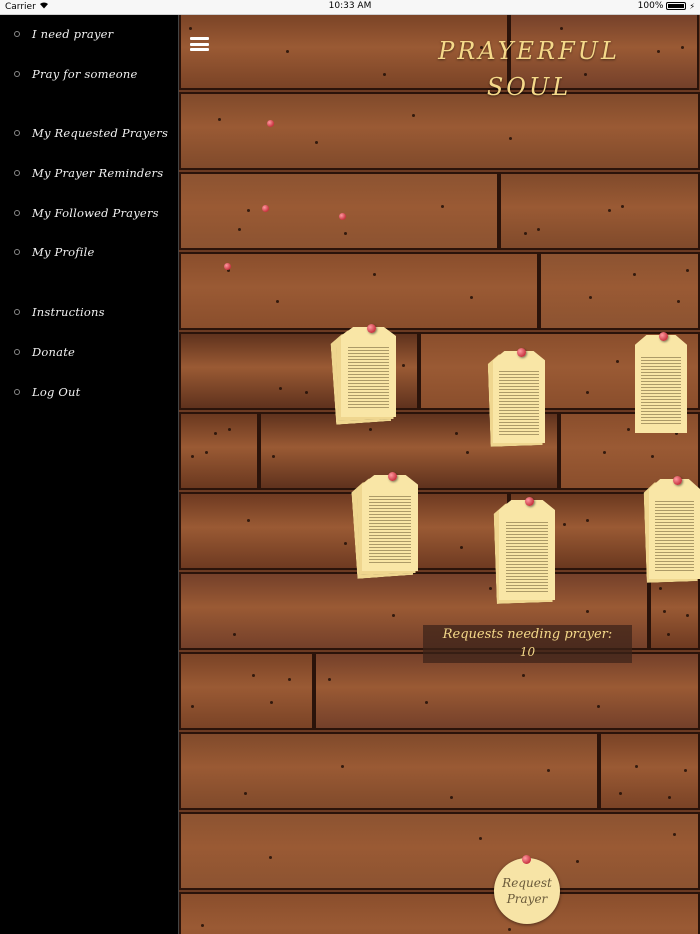 This screenshot has height=934, width=700. What do you see at coordinates (650, 6) in the screenshot?
I see `battery-percent: 100%` at bounding box center [650, 6].